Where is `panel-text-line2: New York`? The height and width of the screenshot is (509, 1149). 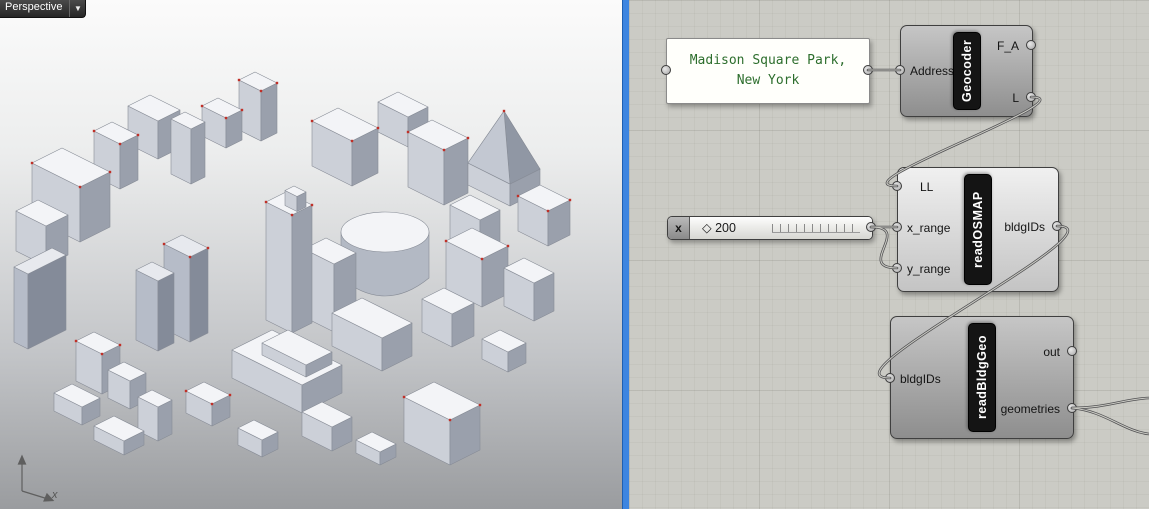 panel-text-line2: New York is located at coordinates (768, 80).